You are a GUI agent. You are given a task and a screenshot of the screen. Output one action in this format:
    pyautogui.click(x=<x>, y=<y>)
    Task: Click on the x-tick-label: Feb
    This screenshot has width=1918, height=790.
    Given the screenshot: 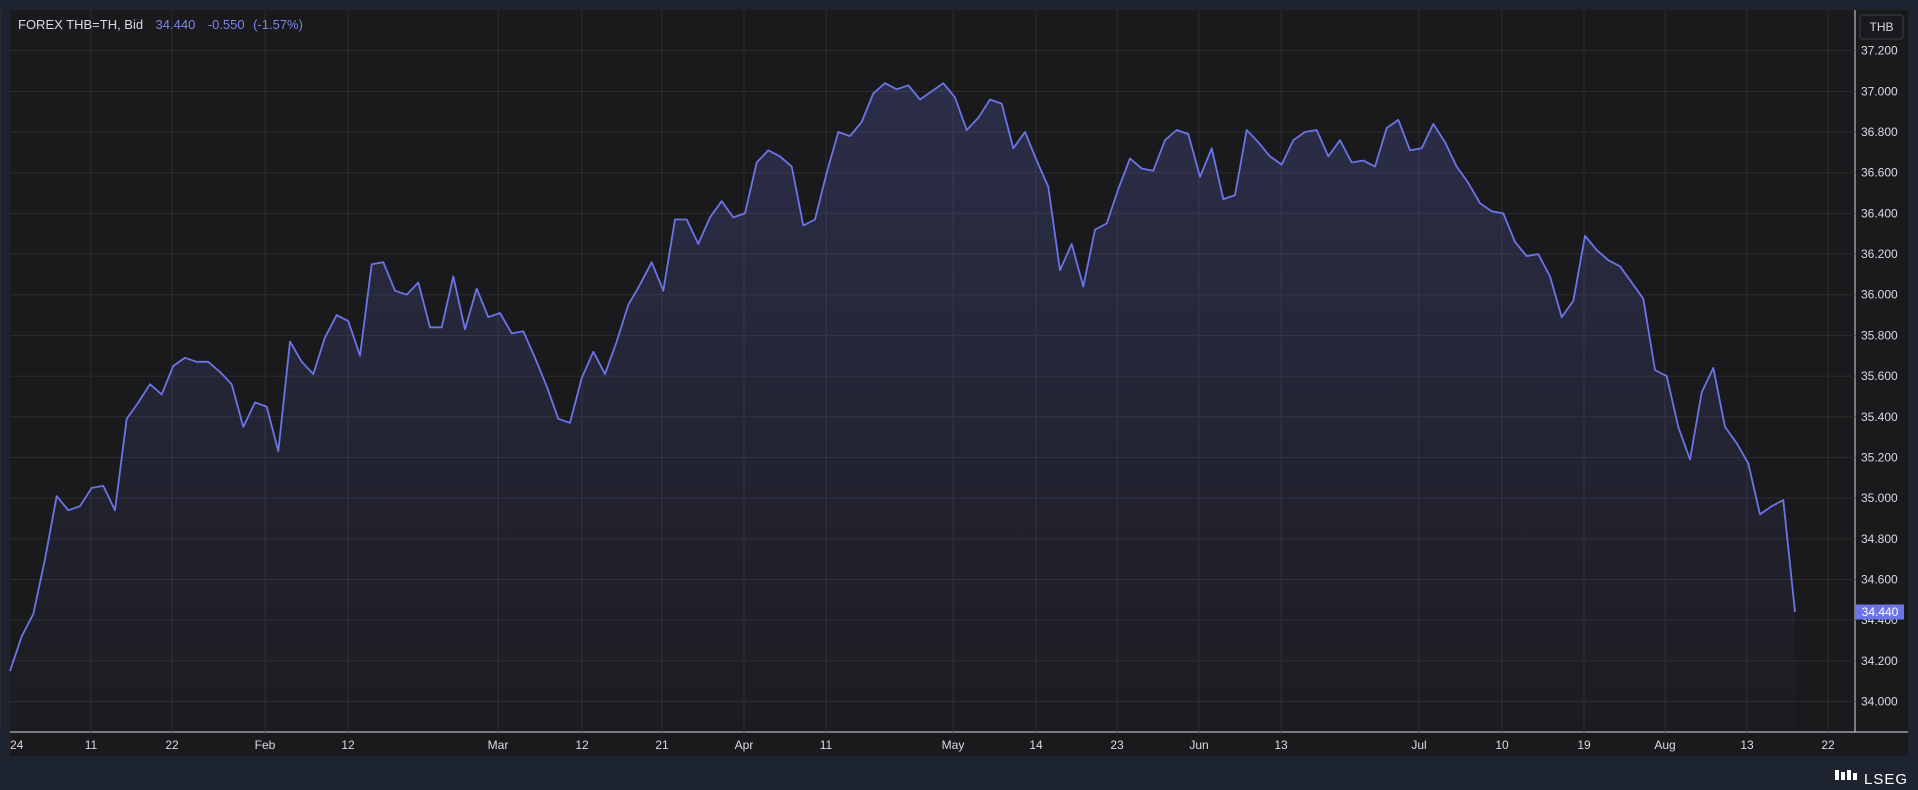 What is the action you would take?
    pyautogui.click(x=265, y=745)
    